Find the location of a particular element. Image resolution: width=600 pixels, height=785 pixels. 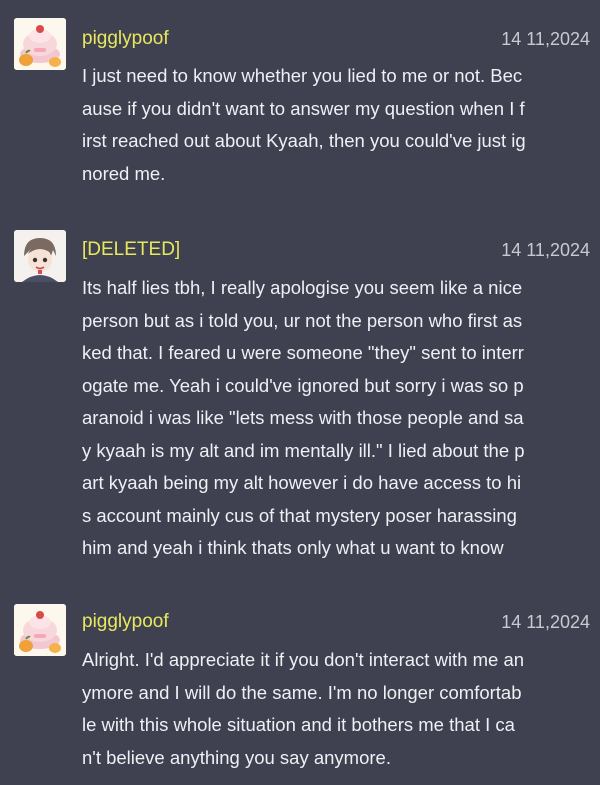

username: [DELETED] is located at coordinates (131, 250).